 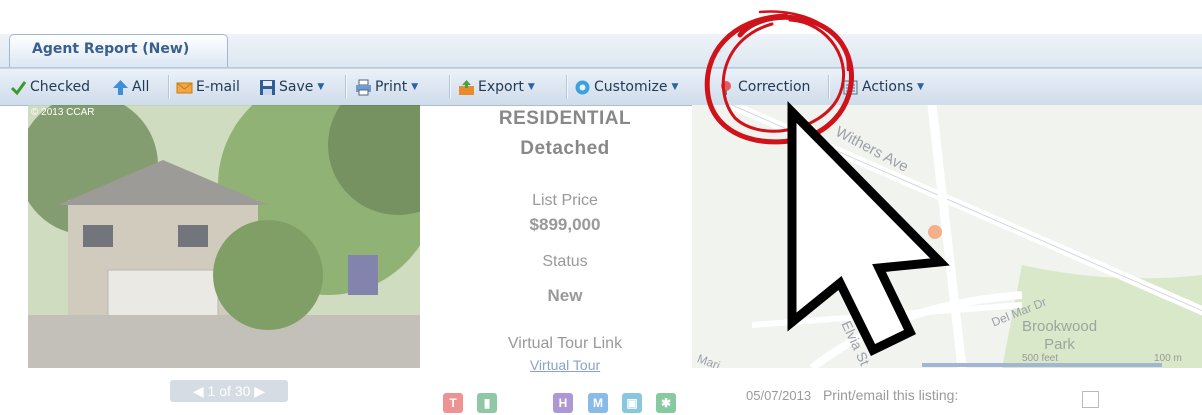 I want to click on magnifier-pin-icon, so click(x=726, y=87).